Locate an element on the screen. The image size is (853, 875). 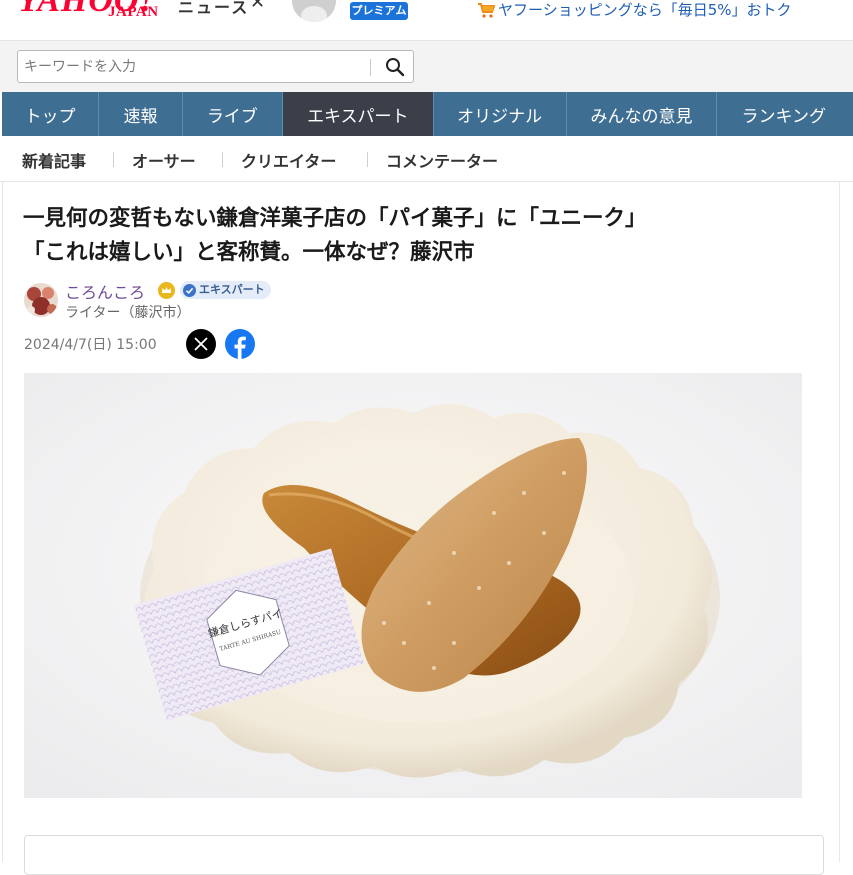
search-icon is located at coordinates (395, 67).